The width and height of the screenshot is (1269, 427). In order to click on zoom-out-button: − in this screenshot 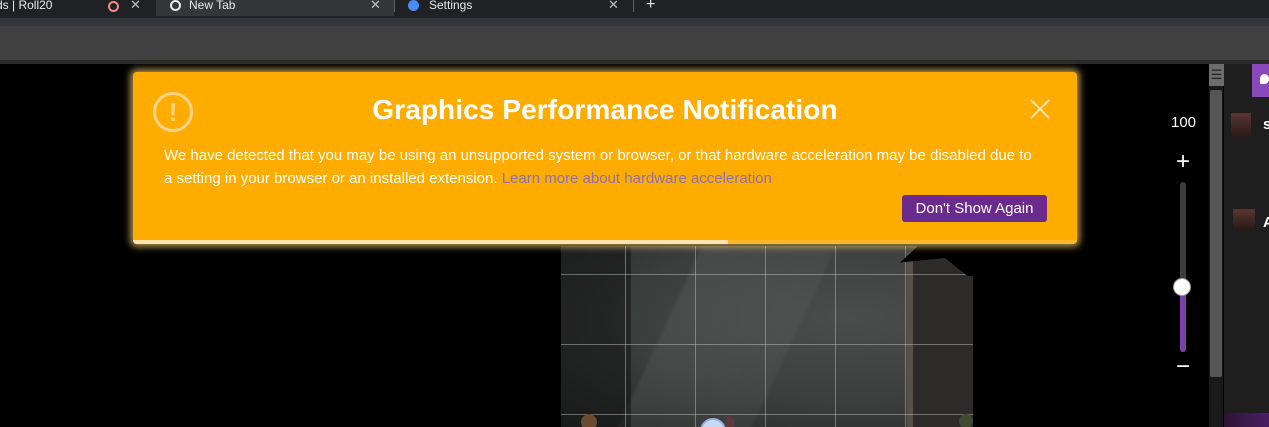, I will do `click(1183, 367)`.